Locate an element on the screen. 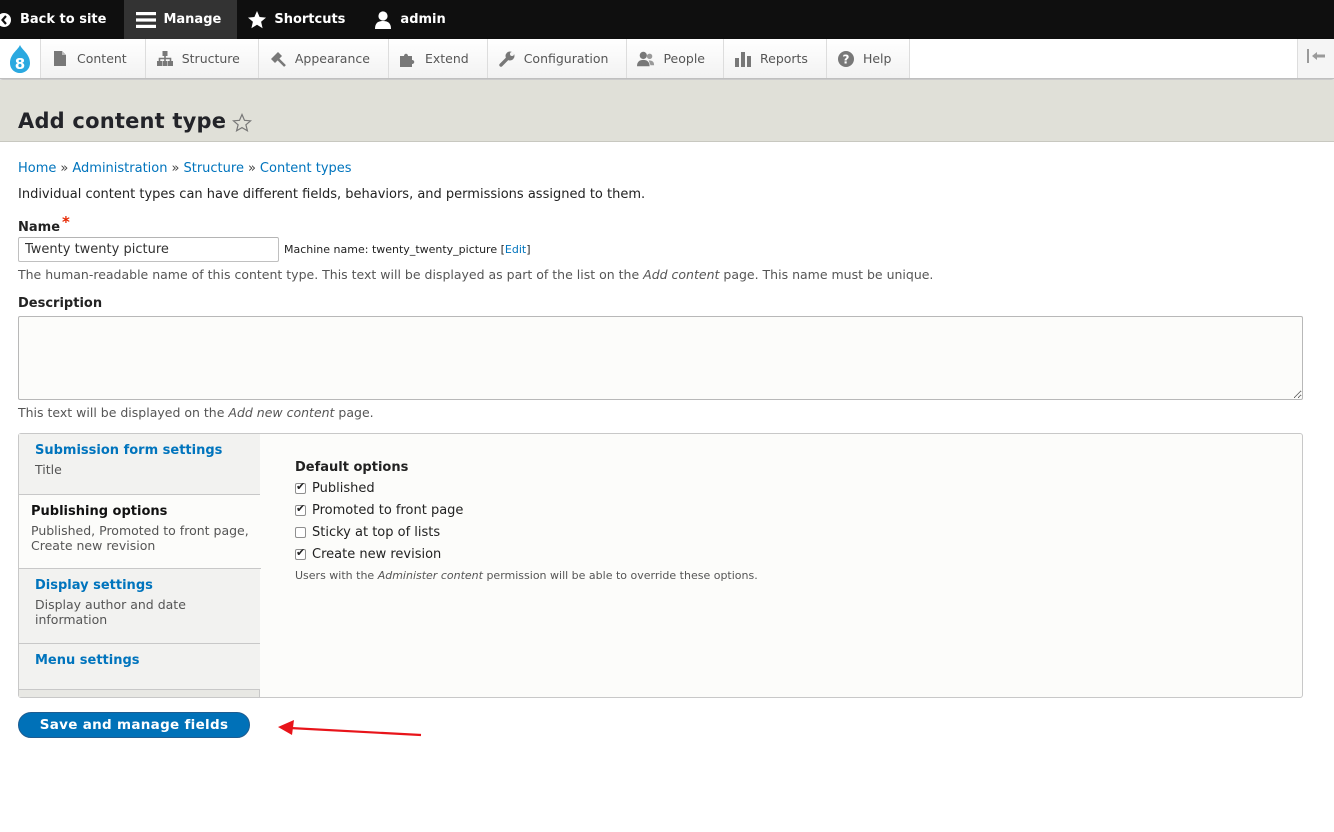 This screenshot has height=832, width=1334. vertical-tab-title: Menu settings is located at coordinates (87, 660).